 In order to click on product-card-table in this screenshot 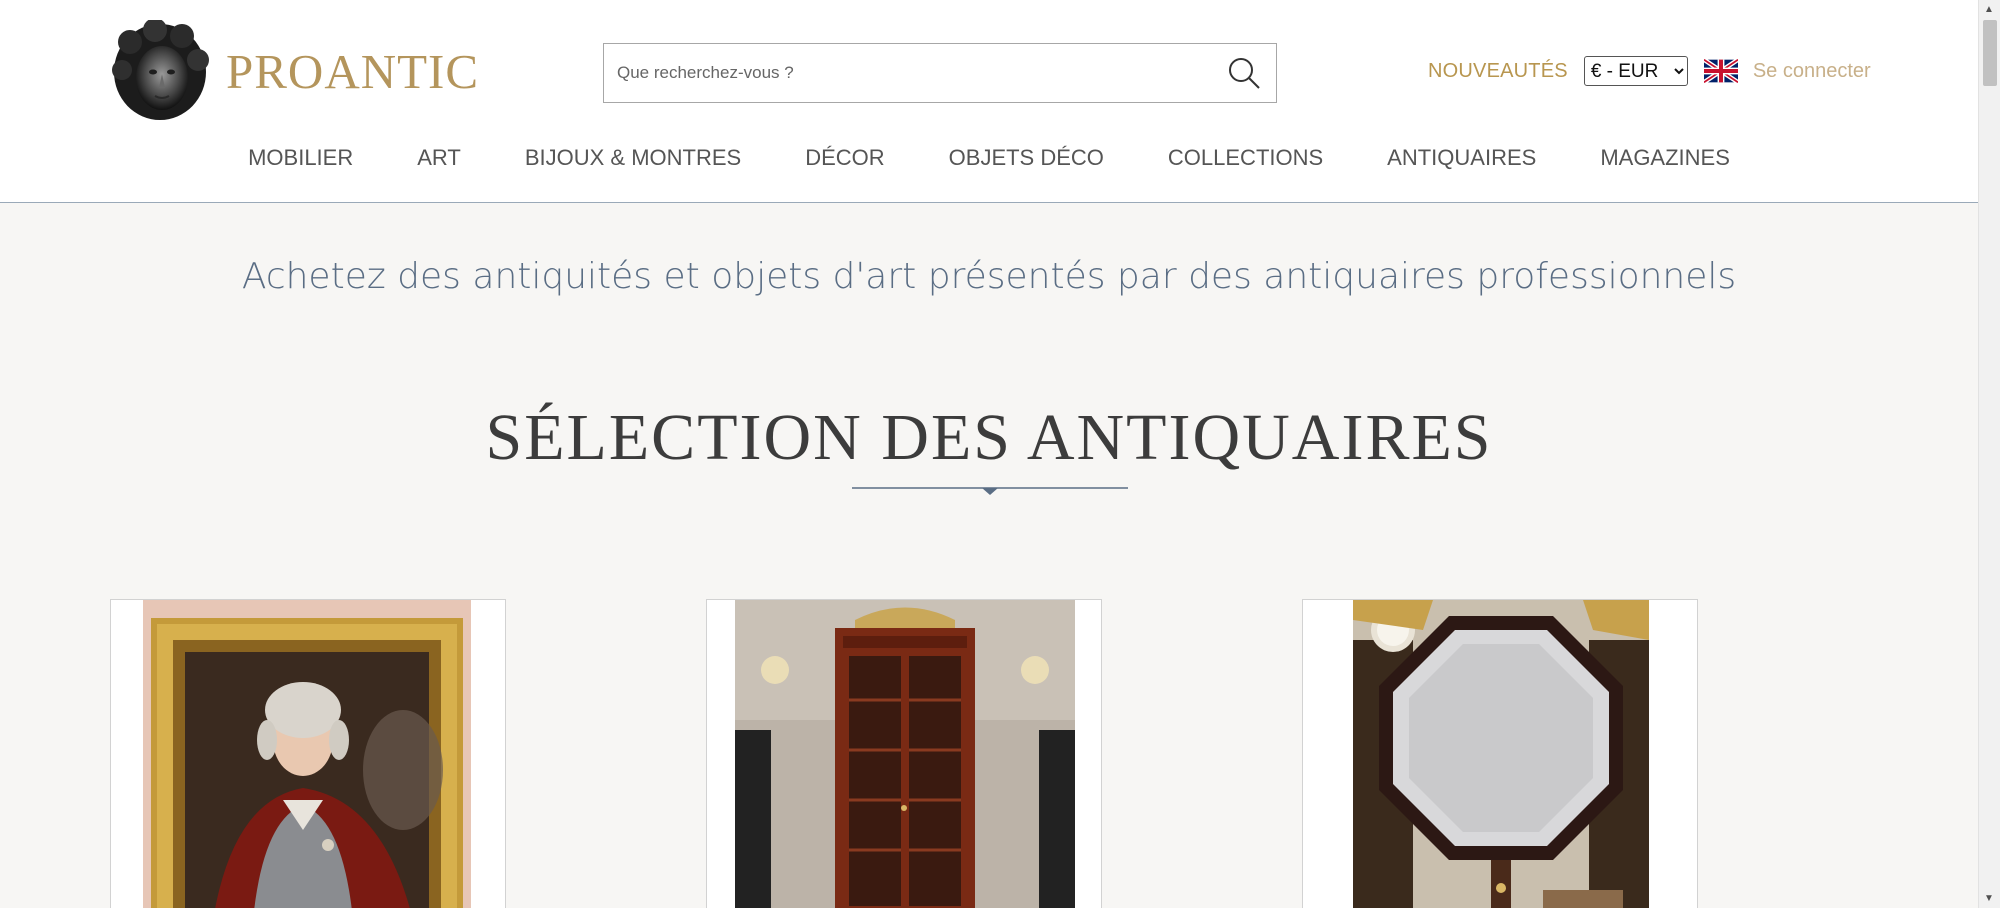, I will do `click(1500, 753)`.